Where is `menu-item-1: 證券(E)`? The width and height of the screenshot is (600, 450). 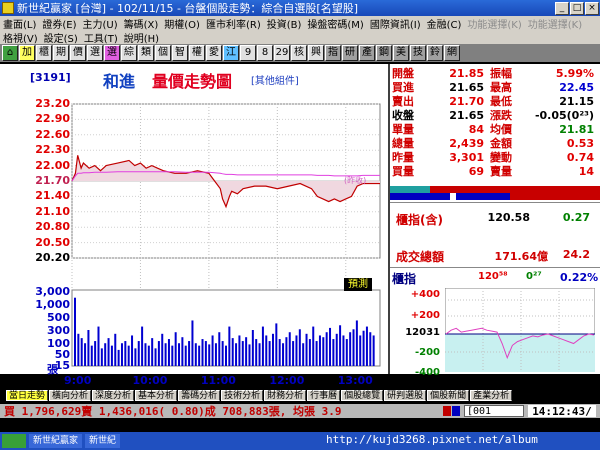 menu-item-1: 證券(E) is located at coordinates (59, 23).